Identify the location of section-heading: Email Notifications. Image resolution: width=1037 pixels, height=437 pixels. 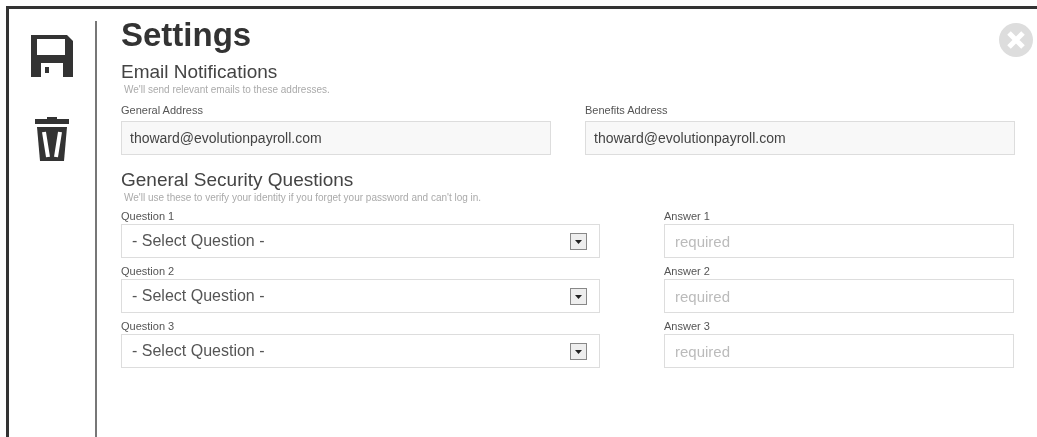
(199, 71).